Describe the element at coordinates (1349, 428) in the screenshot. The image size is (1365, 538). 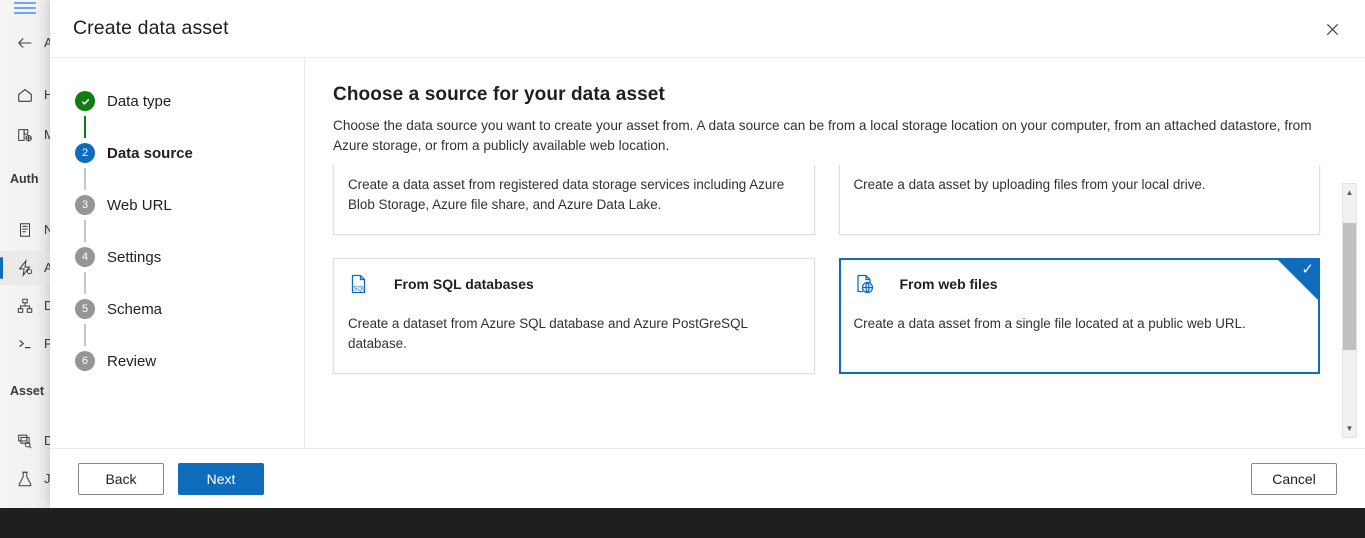
I see `scroll-down-arrow-icon: ▼` at that location.